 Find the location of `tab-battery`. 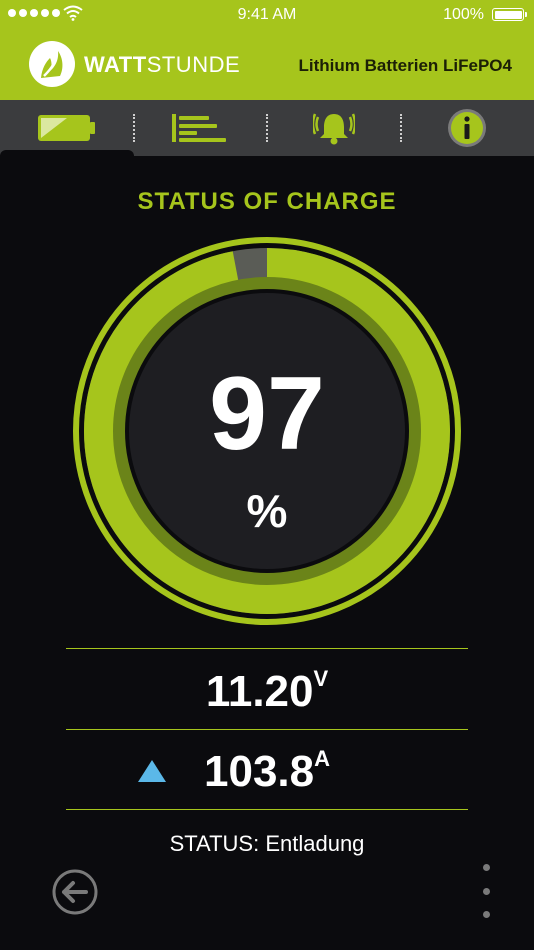

tab-battery is located at coordinates (66, 128).